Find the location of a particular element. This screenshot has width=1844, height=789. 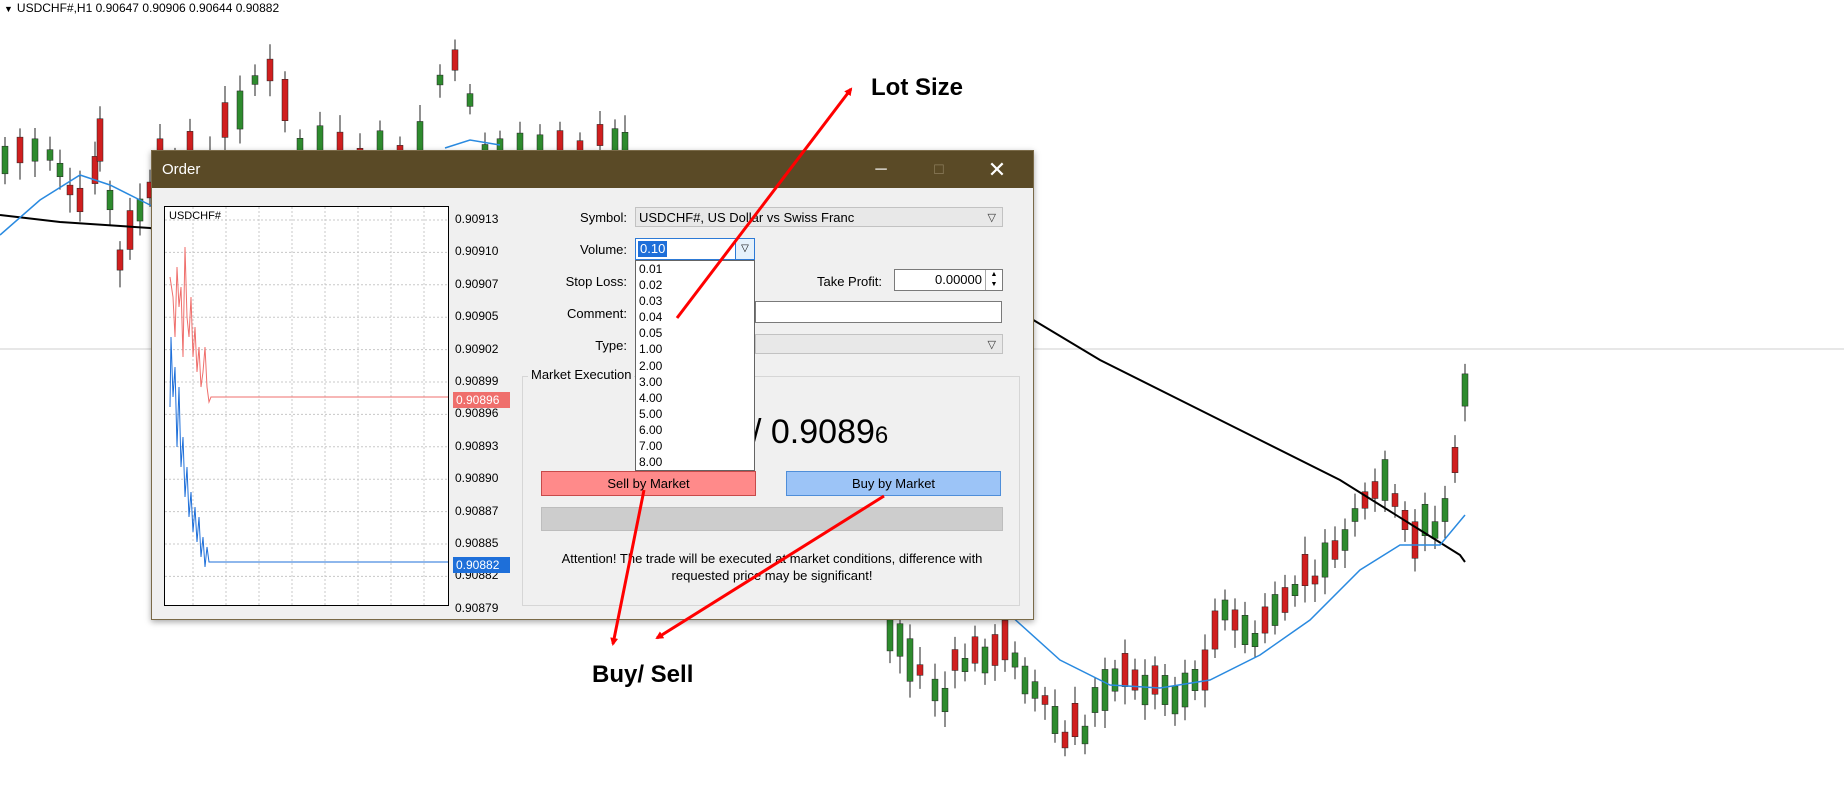

axis-tick-label: 0.90899 is located at coordinates (477, 381).